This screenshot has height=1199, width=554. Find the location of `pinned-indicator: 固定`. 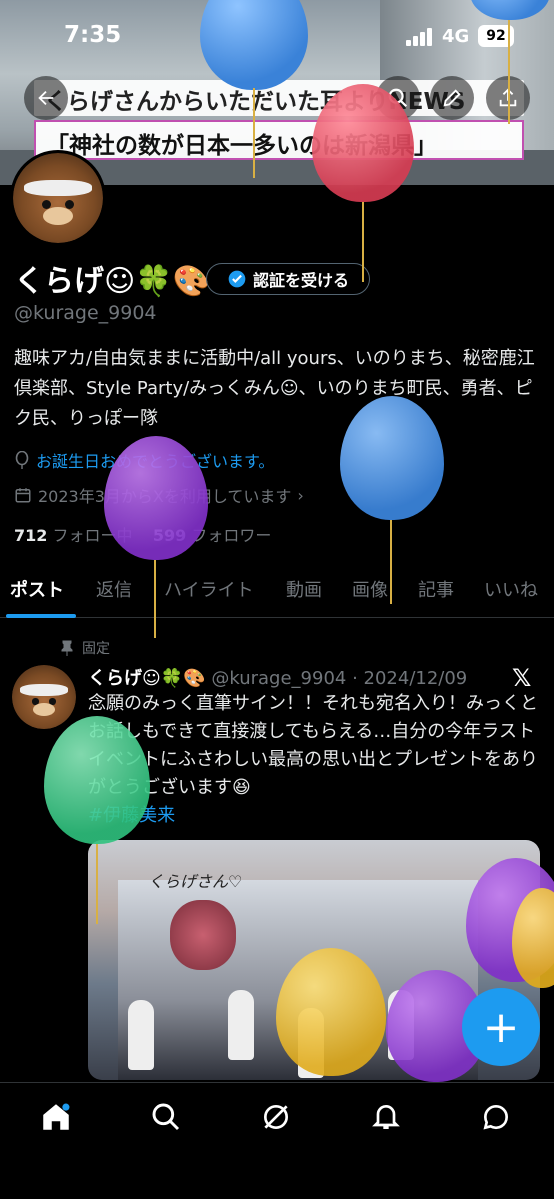

pinned-indicator: 固定 is located at coordinates (85, 648).